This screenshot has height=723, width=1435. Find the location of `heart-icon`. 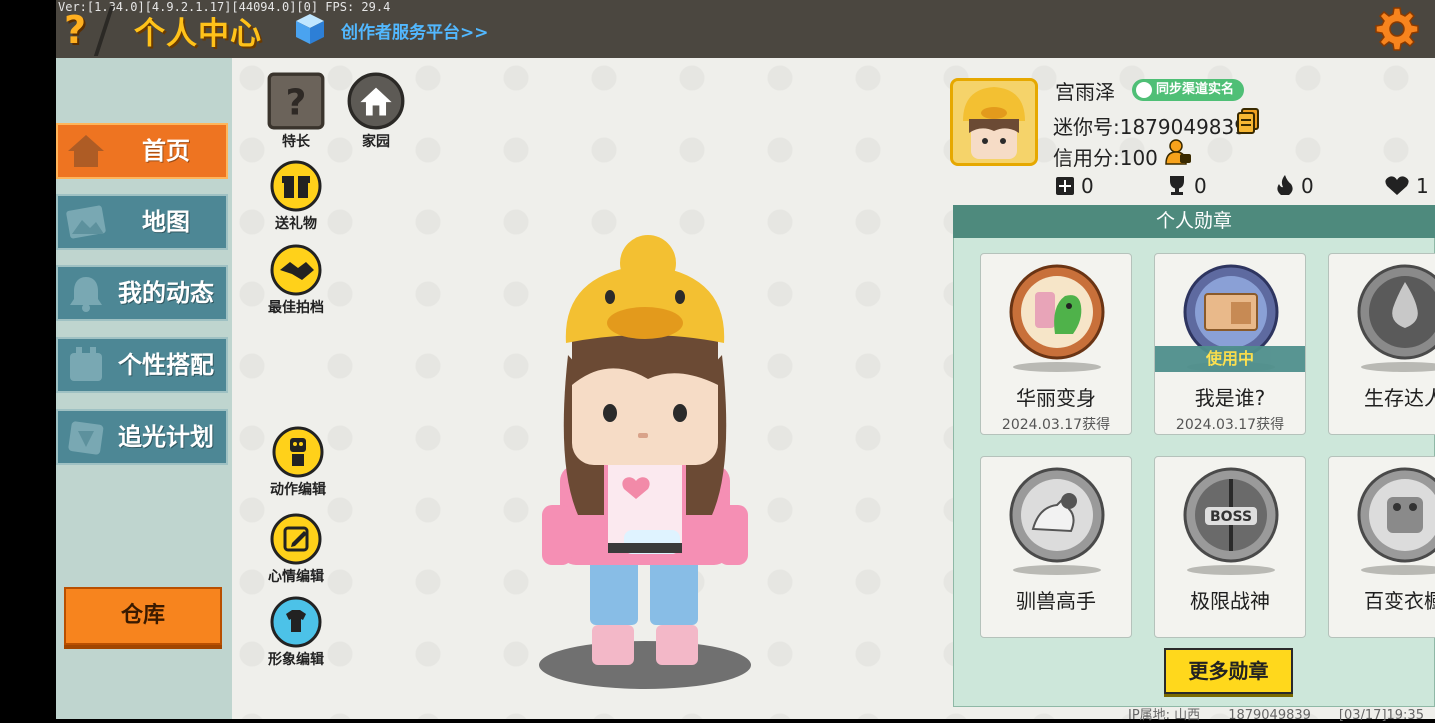

heart-icon is located at coordinates (1397, 185).